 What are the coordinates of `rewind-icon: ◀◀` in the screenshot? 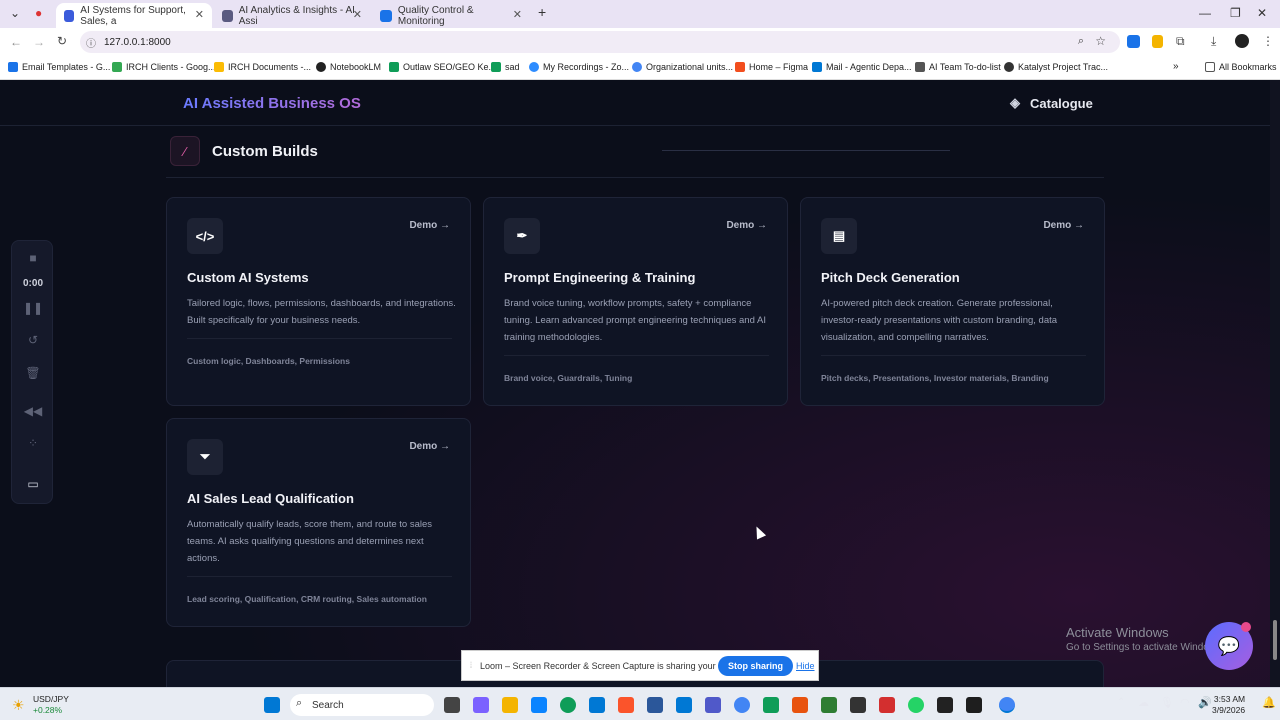 It's located at (33, 411).